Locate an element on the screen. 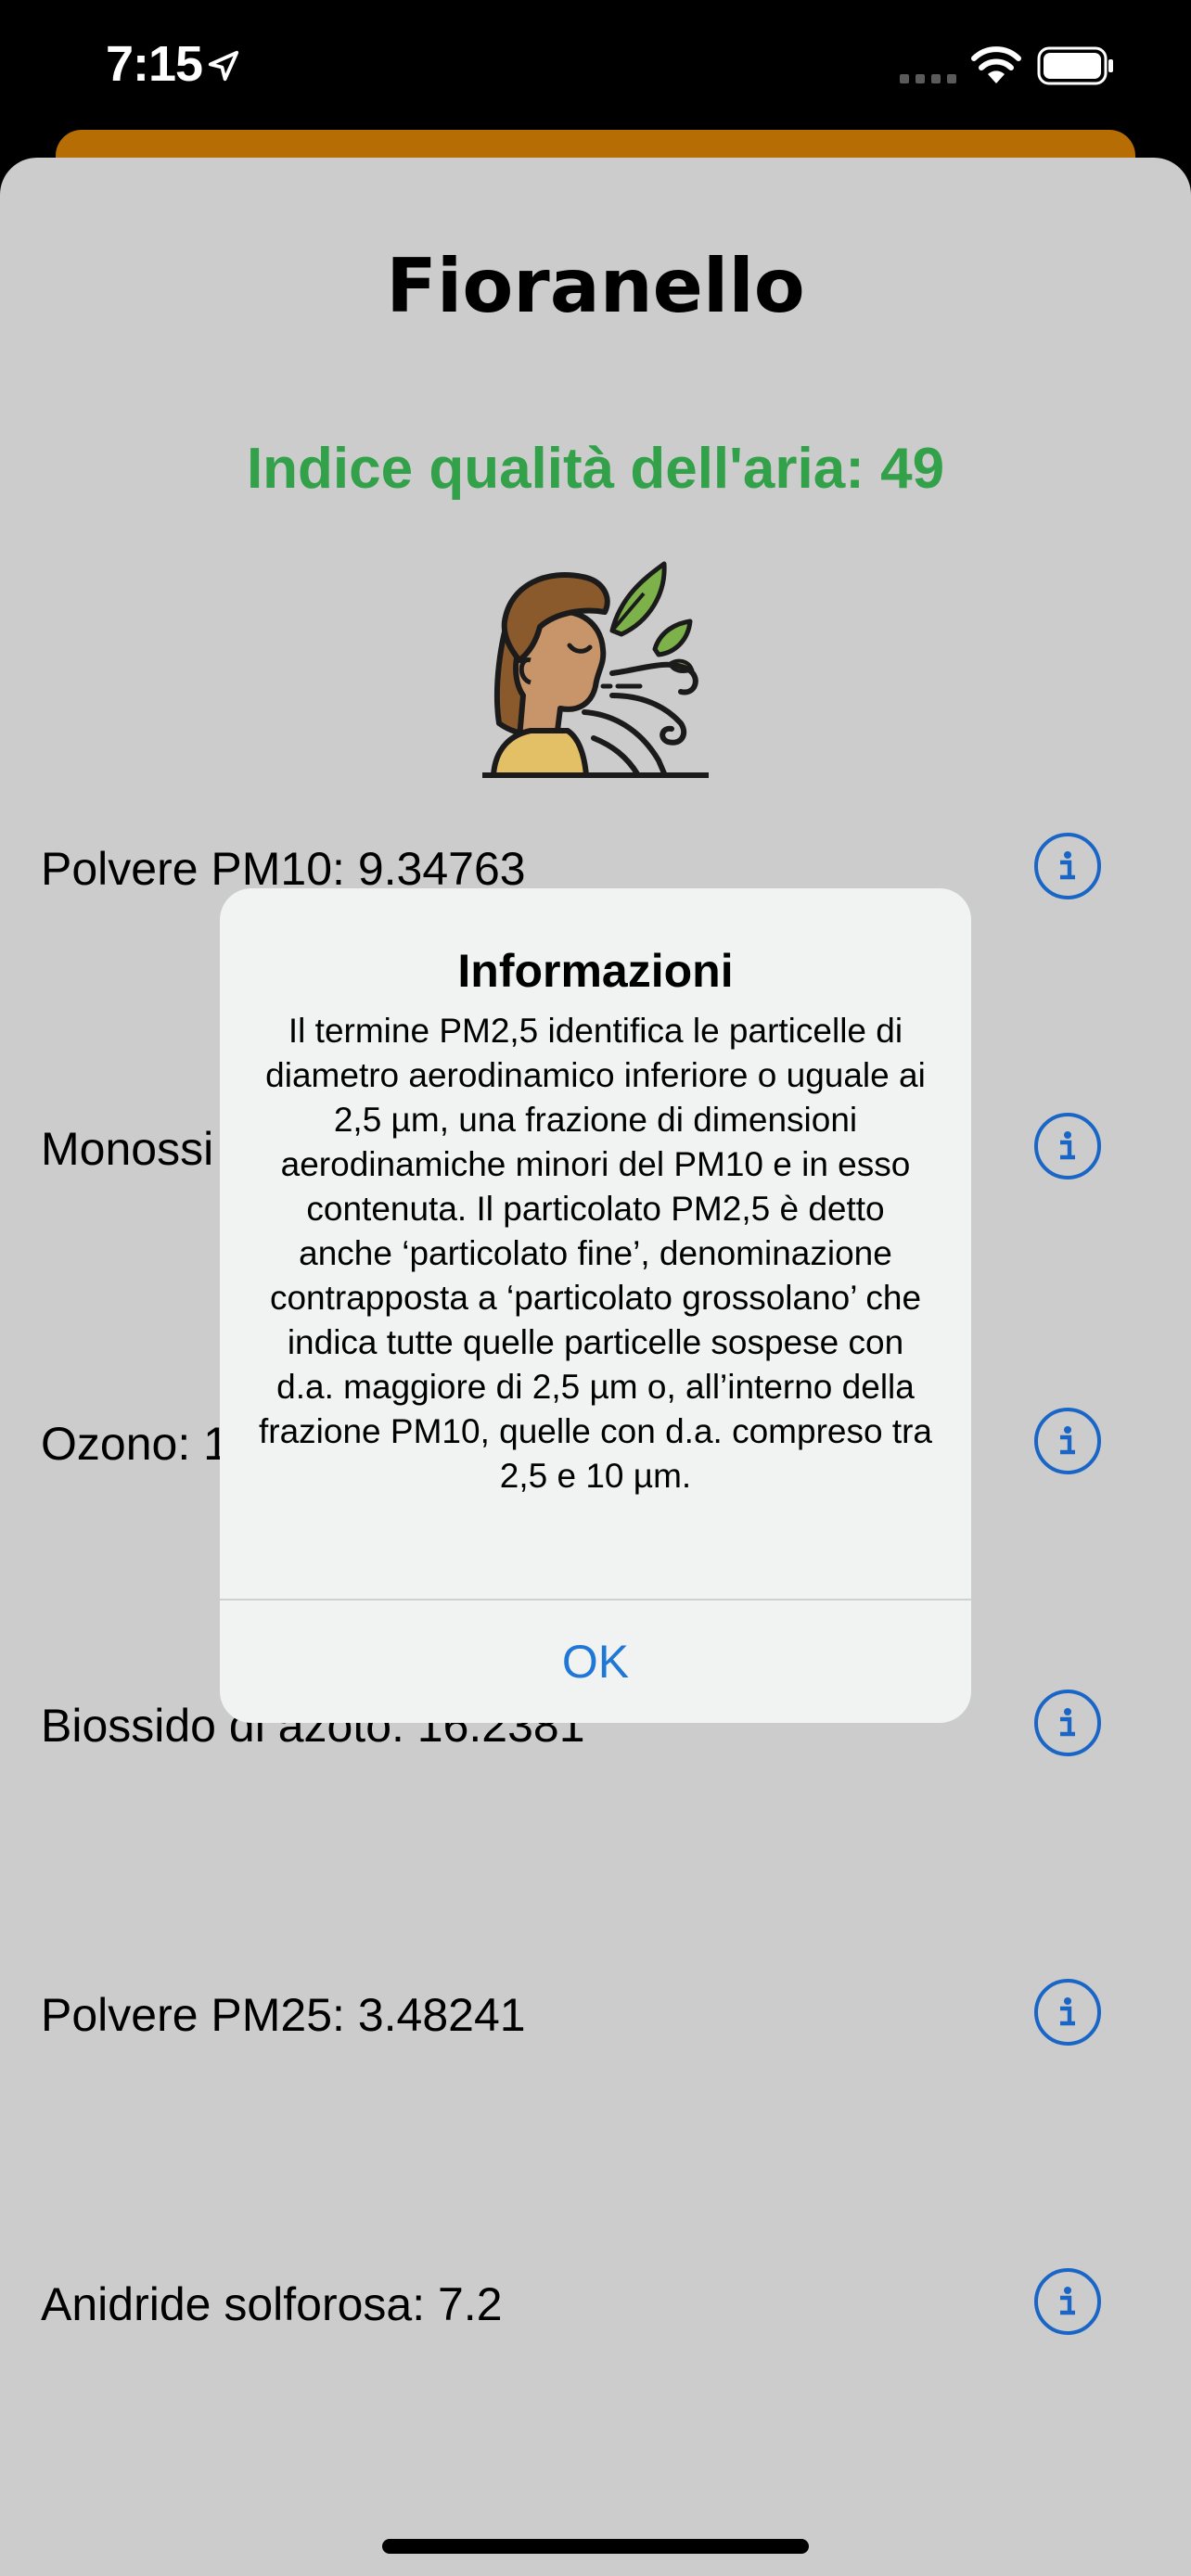 The image size is (1191, 2576). status-bar: 7:15 is located at coordinates (595, 65).